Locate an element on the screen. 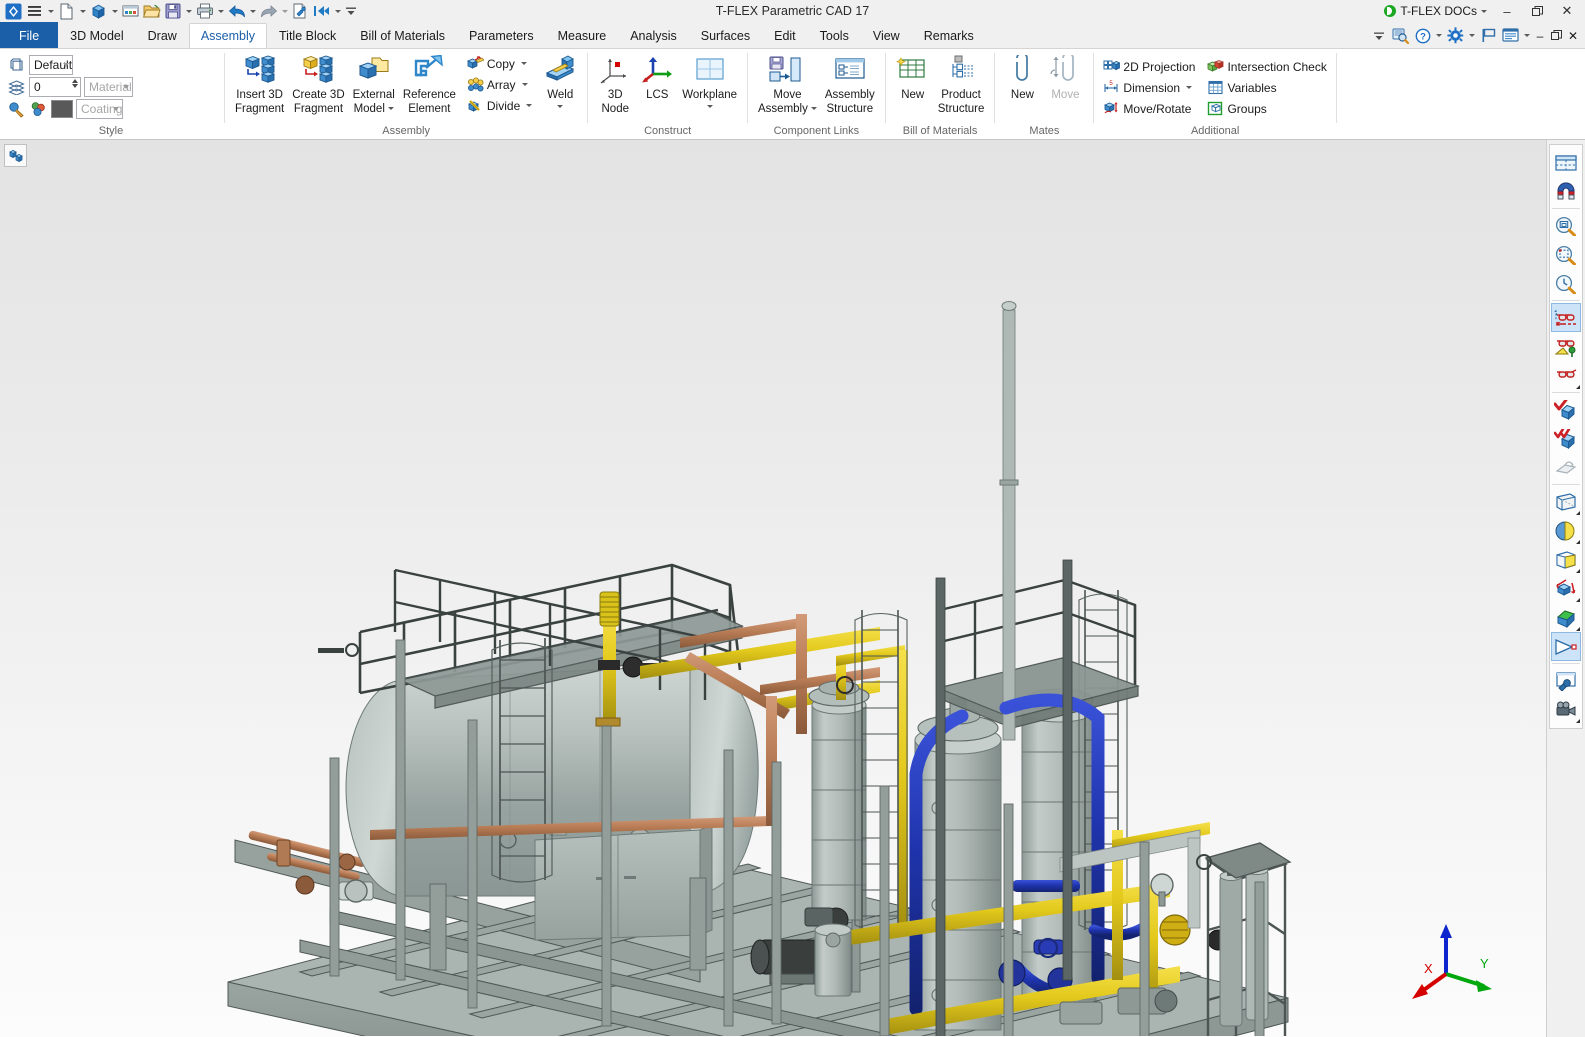 The height and width of the screenshot is (1037, 1585). doc-minimize-button: – is located at coordinates (1540, 36).